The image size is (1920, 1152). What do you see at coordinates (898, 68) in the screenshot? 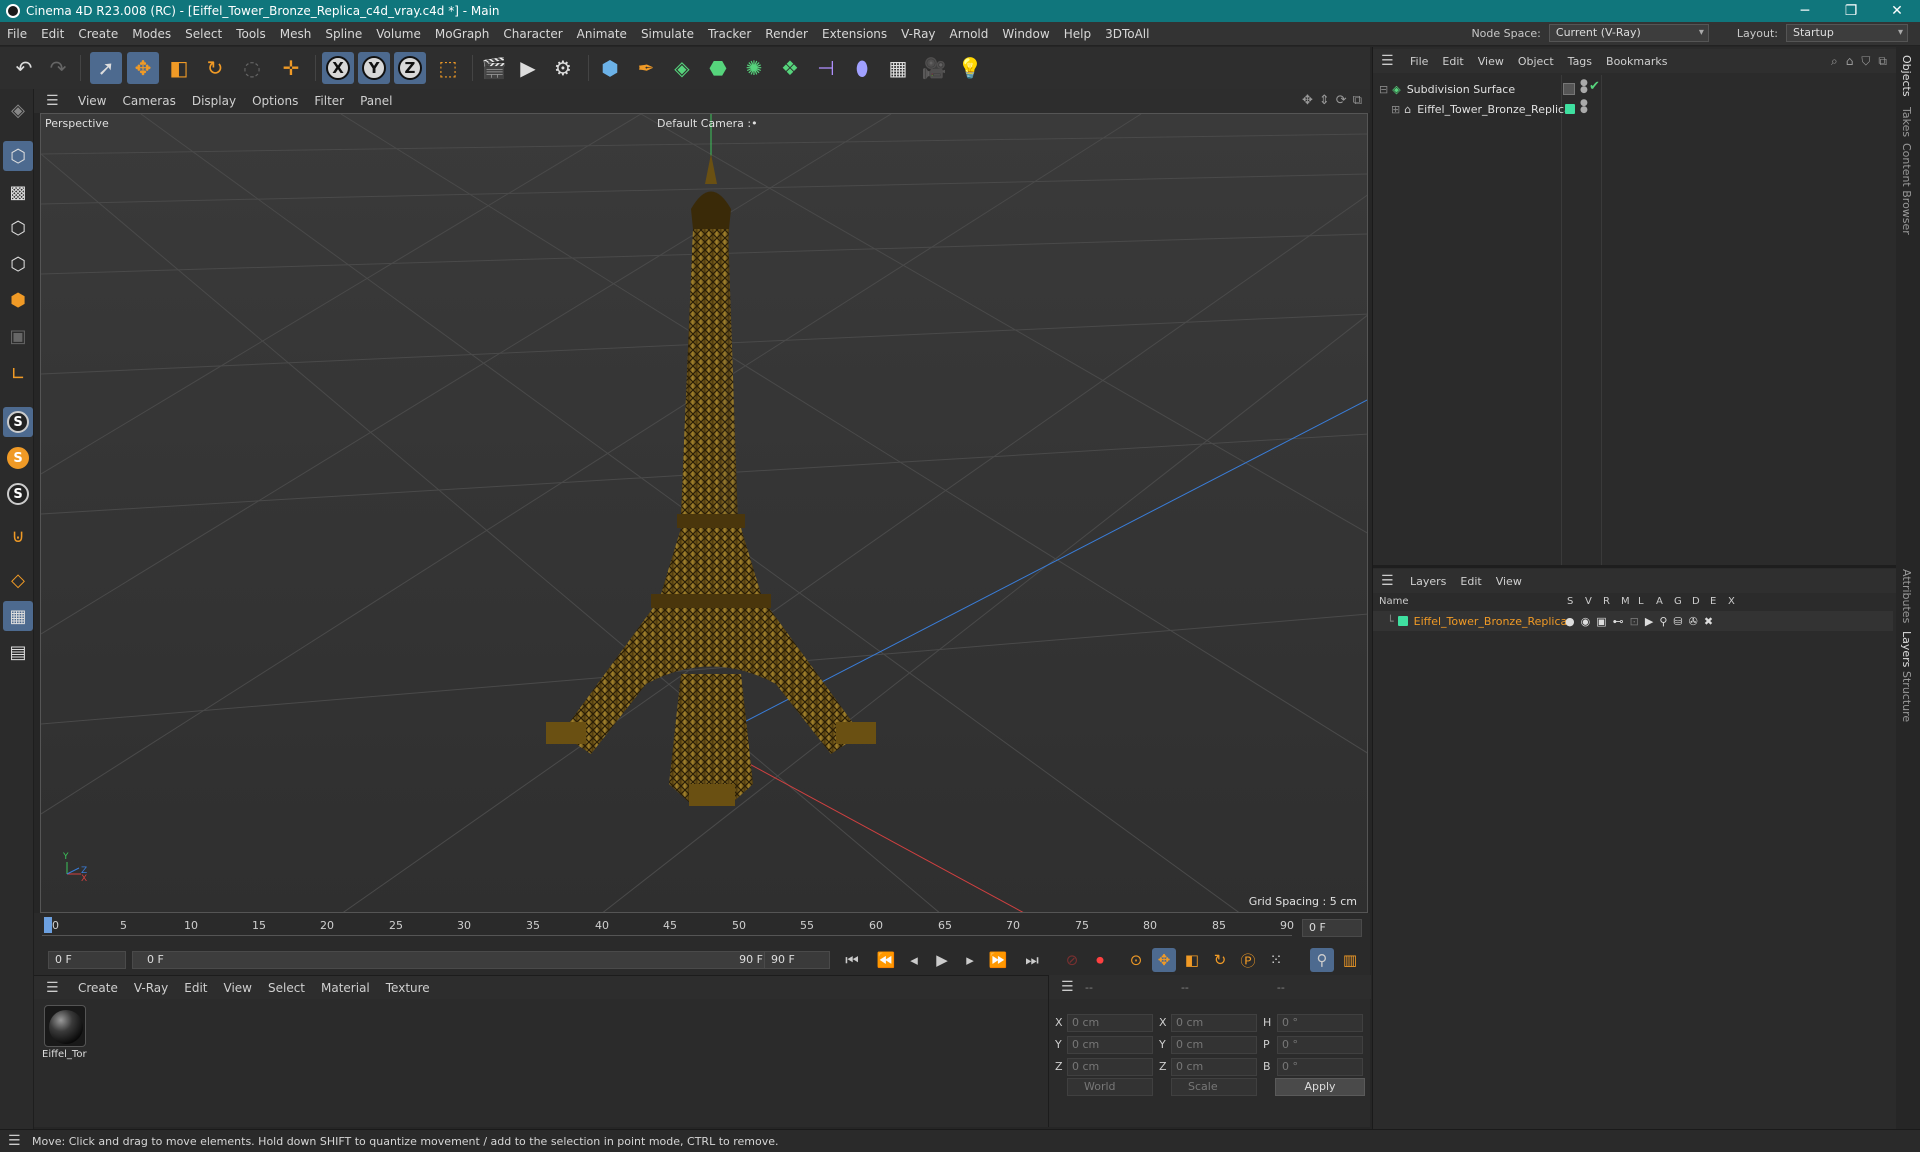
I see `floor-object-icon: ▦` at bounding box center [898, 68].